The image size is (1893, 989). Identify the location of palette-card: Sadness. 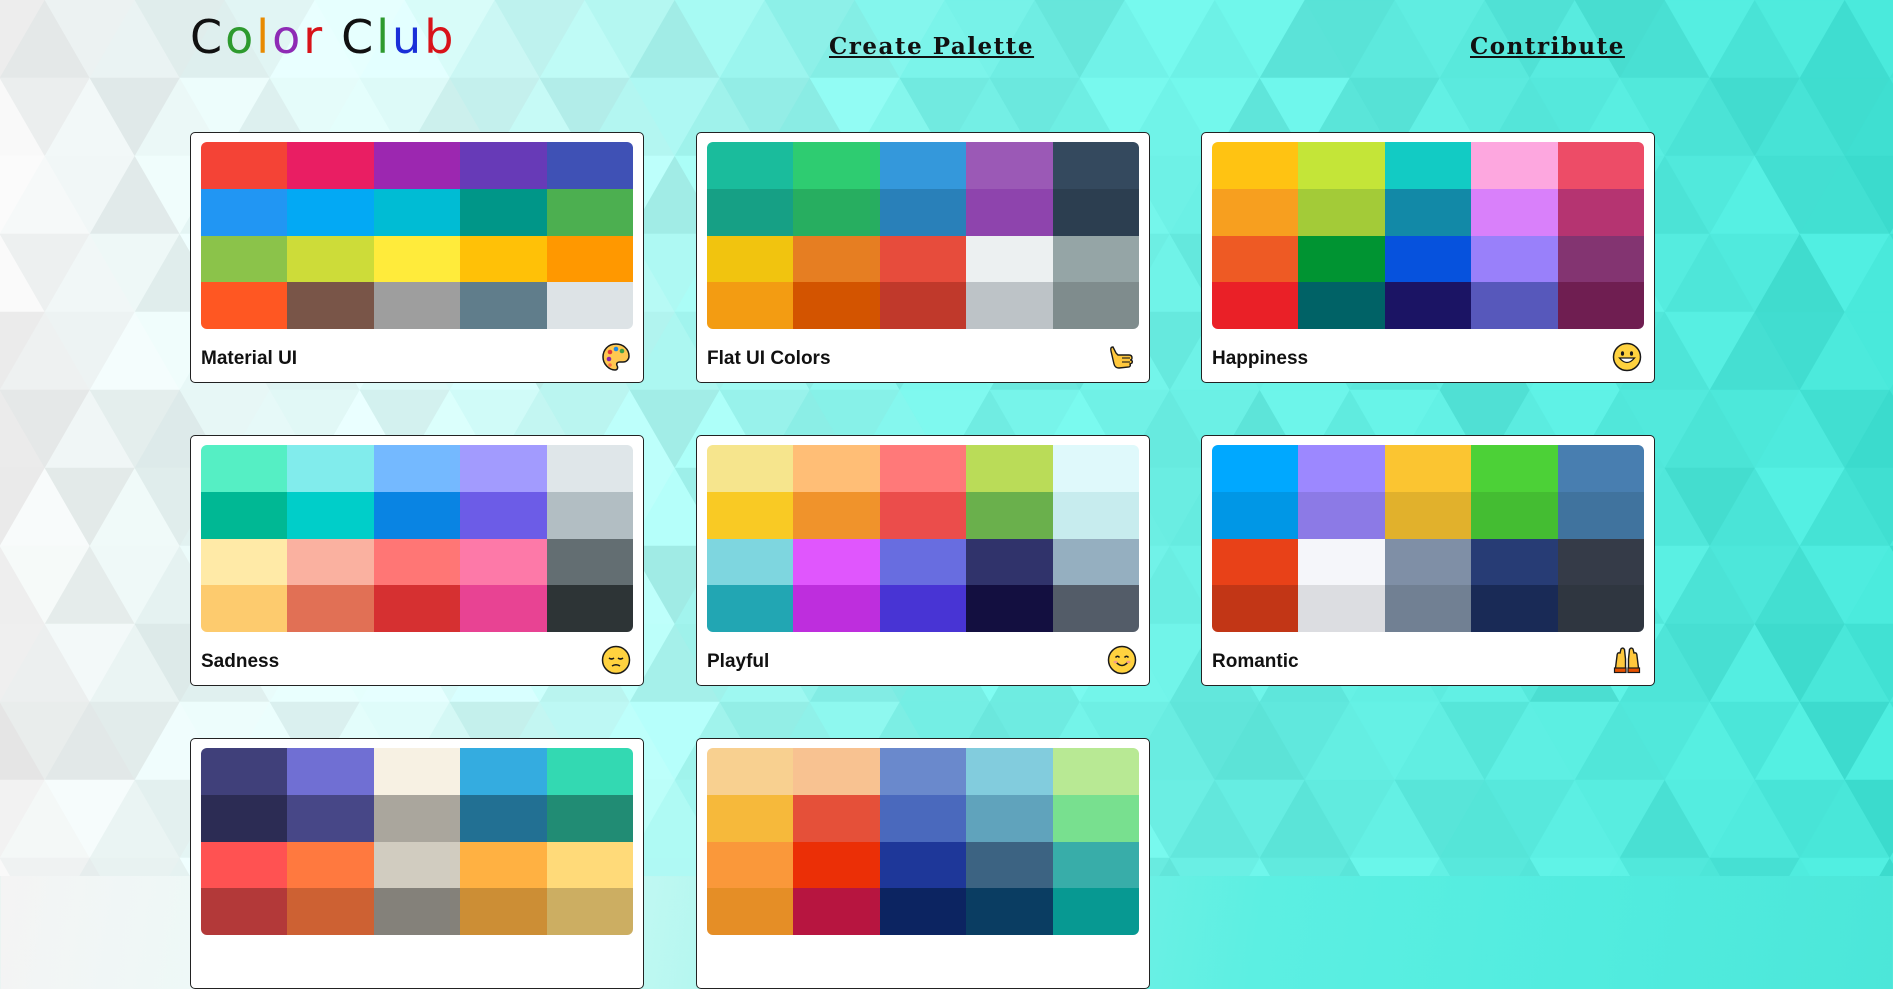
(417, 560).